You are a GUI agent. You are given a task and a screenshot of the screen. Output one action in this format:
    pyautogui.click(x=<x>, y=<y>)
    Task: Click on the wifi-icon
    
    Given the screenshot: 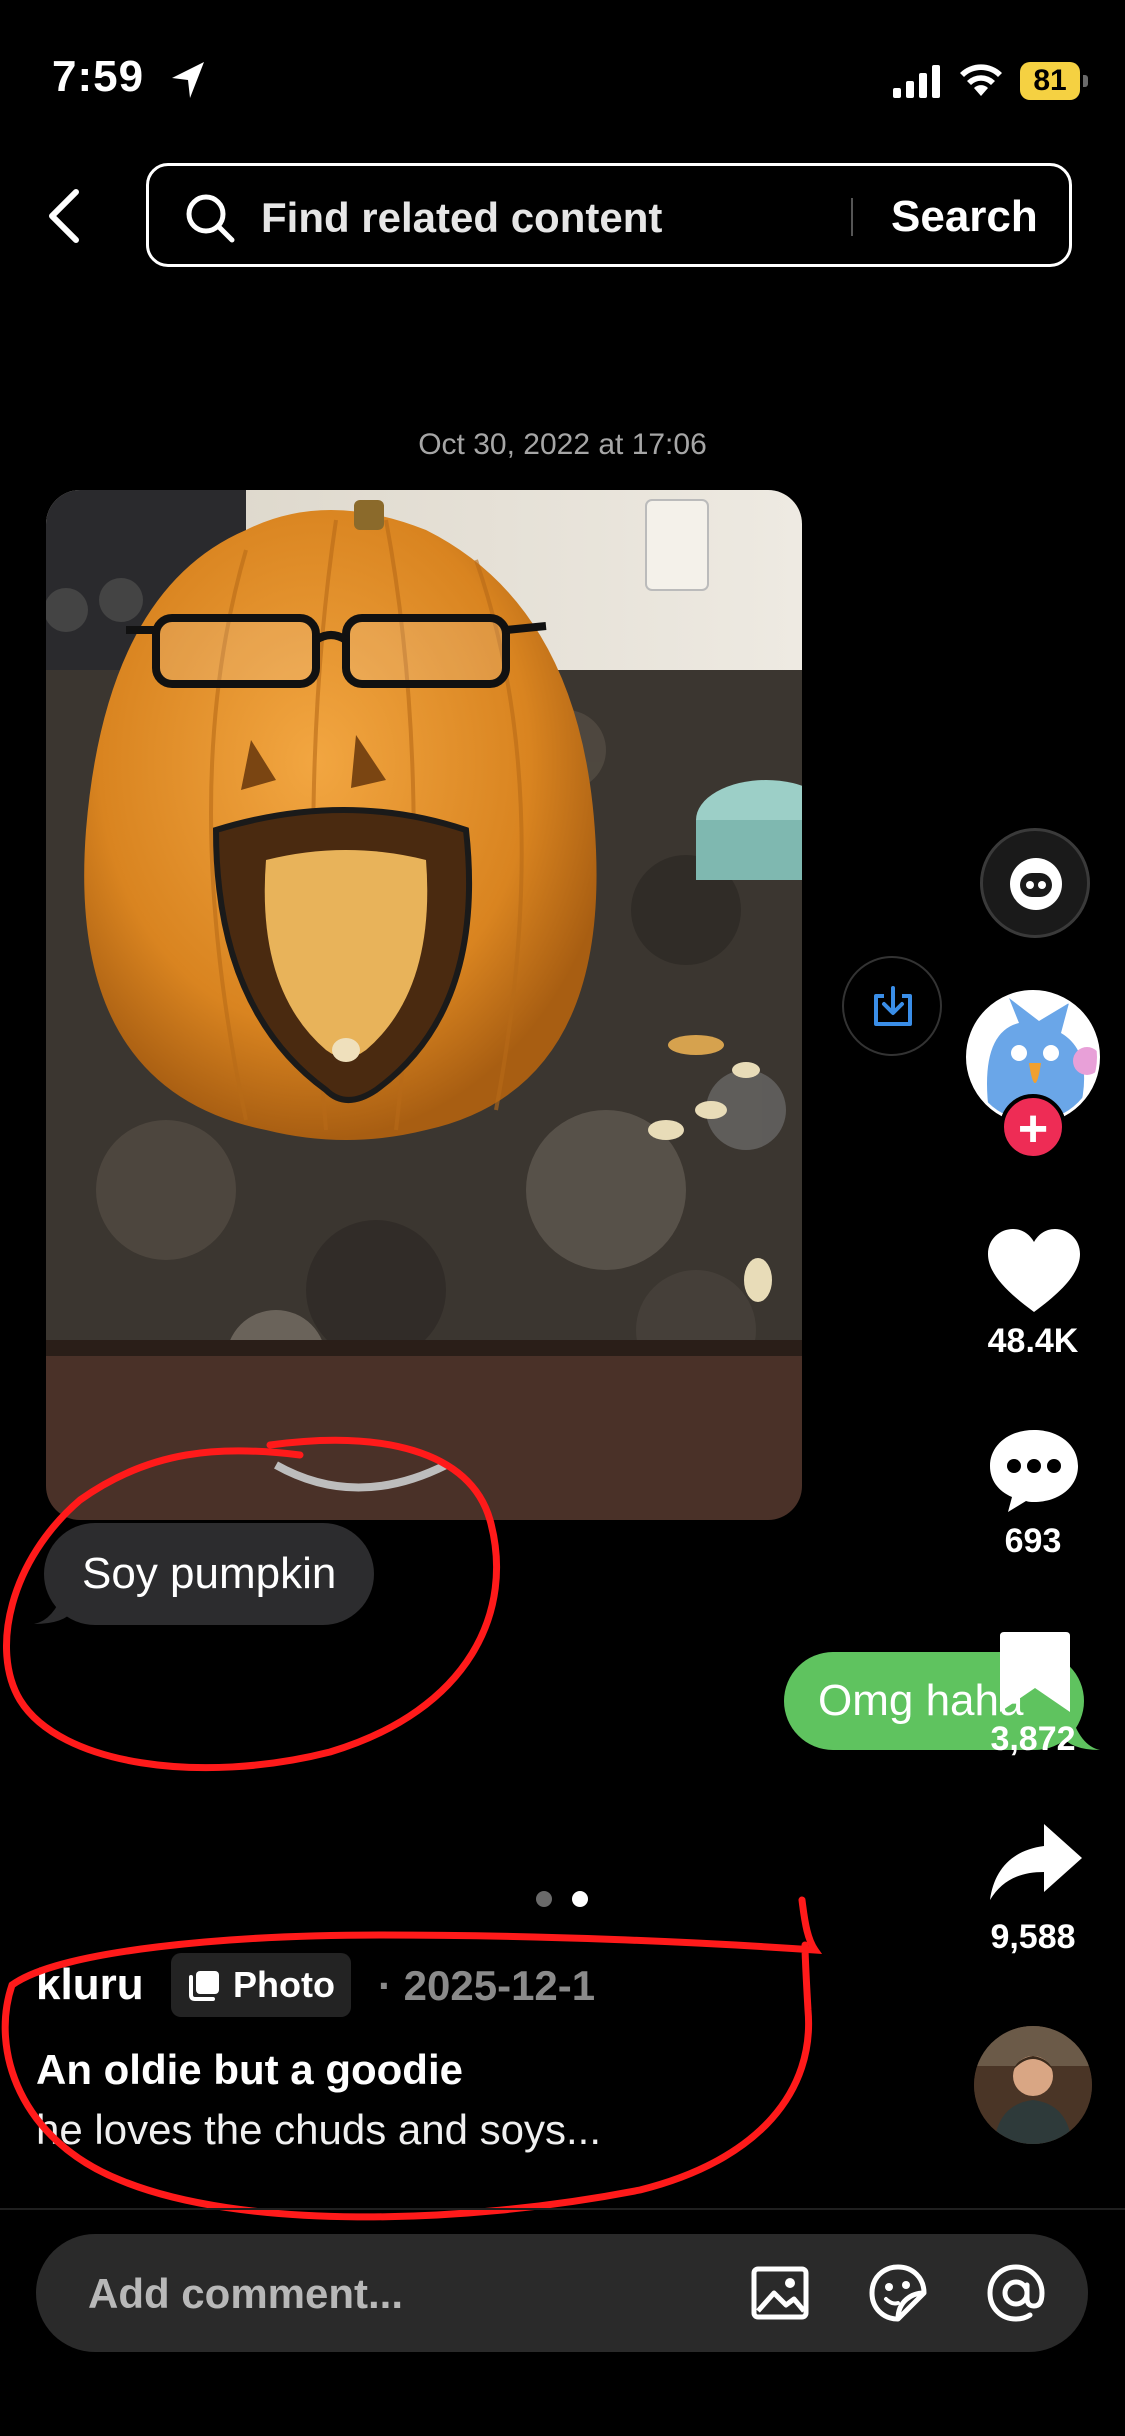 What is the action you would take?
    pyautogui.click(x=981, y=80)
    